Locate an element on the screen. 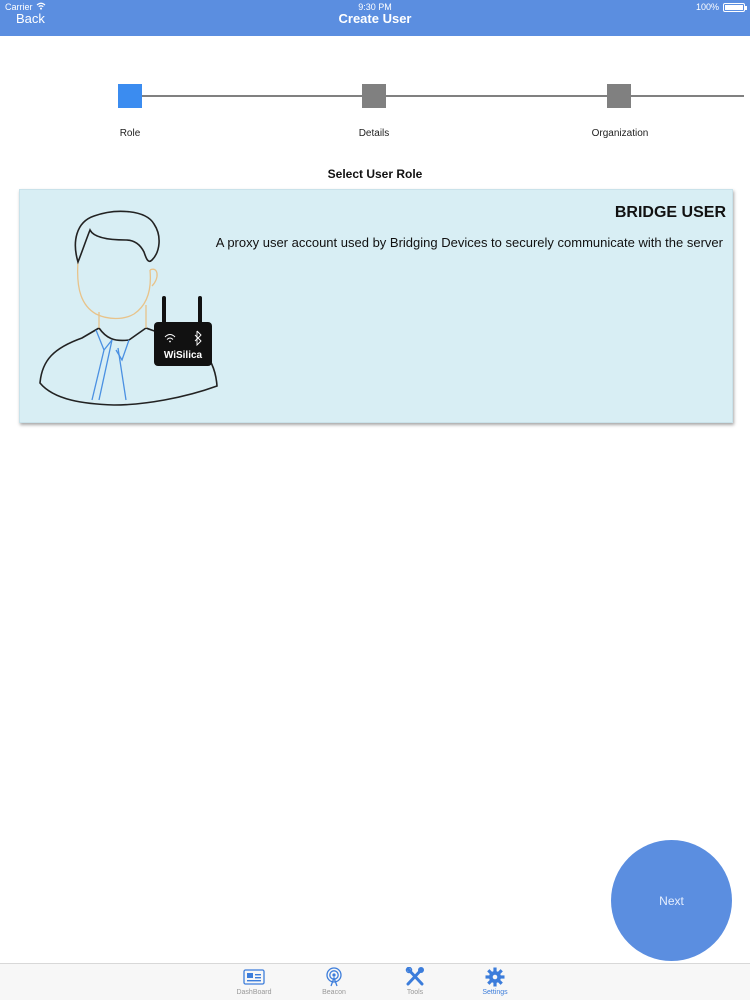  step-organization-indicator is located at coordinates (619, 96).